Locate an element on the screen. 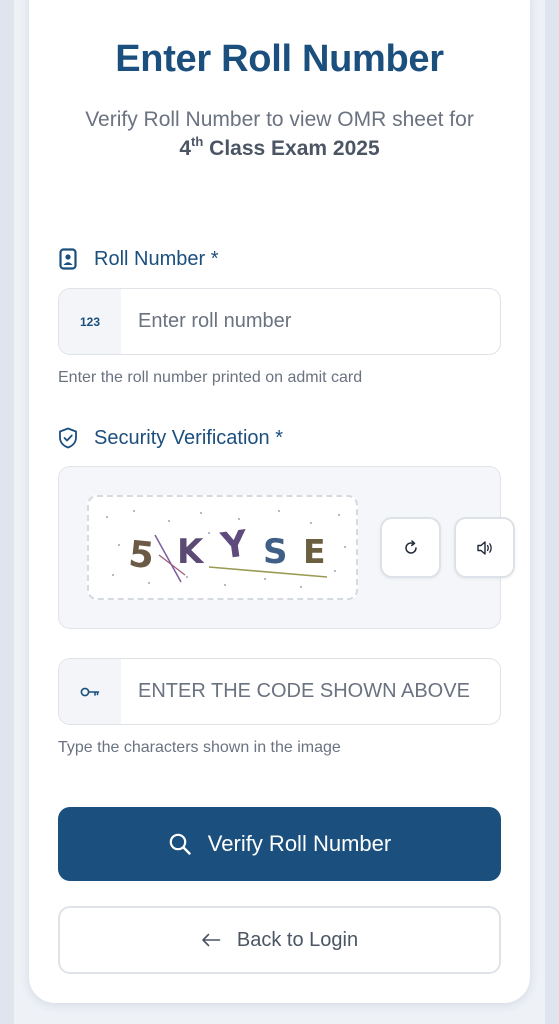 This screenshot has height=1024, width=559. roll-number-prefix: 123 is located at coordinates (90, 321).